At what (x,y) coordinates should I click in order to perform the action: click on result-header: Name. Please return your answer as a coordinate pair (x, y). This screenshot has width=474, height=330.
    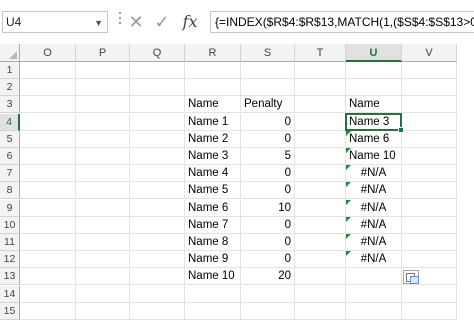
    Looking at the image, I should click on (374, 105).